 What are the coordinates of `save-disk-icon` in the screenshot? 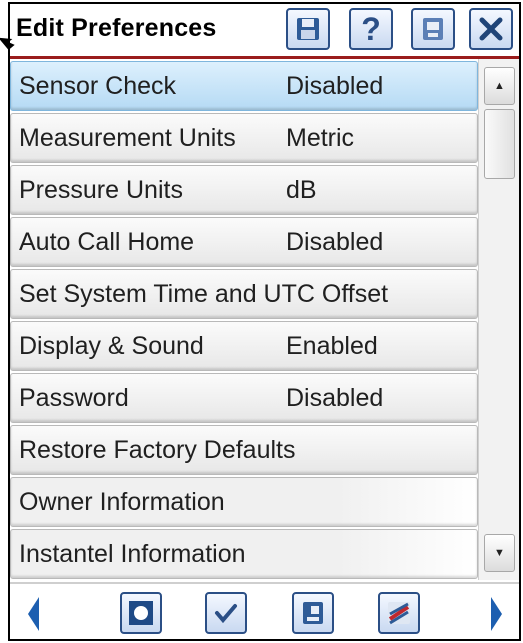 It's located at (308, 29).